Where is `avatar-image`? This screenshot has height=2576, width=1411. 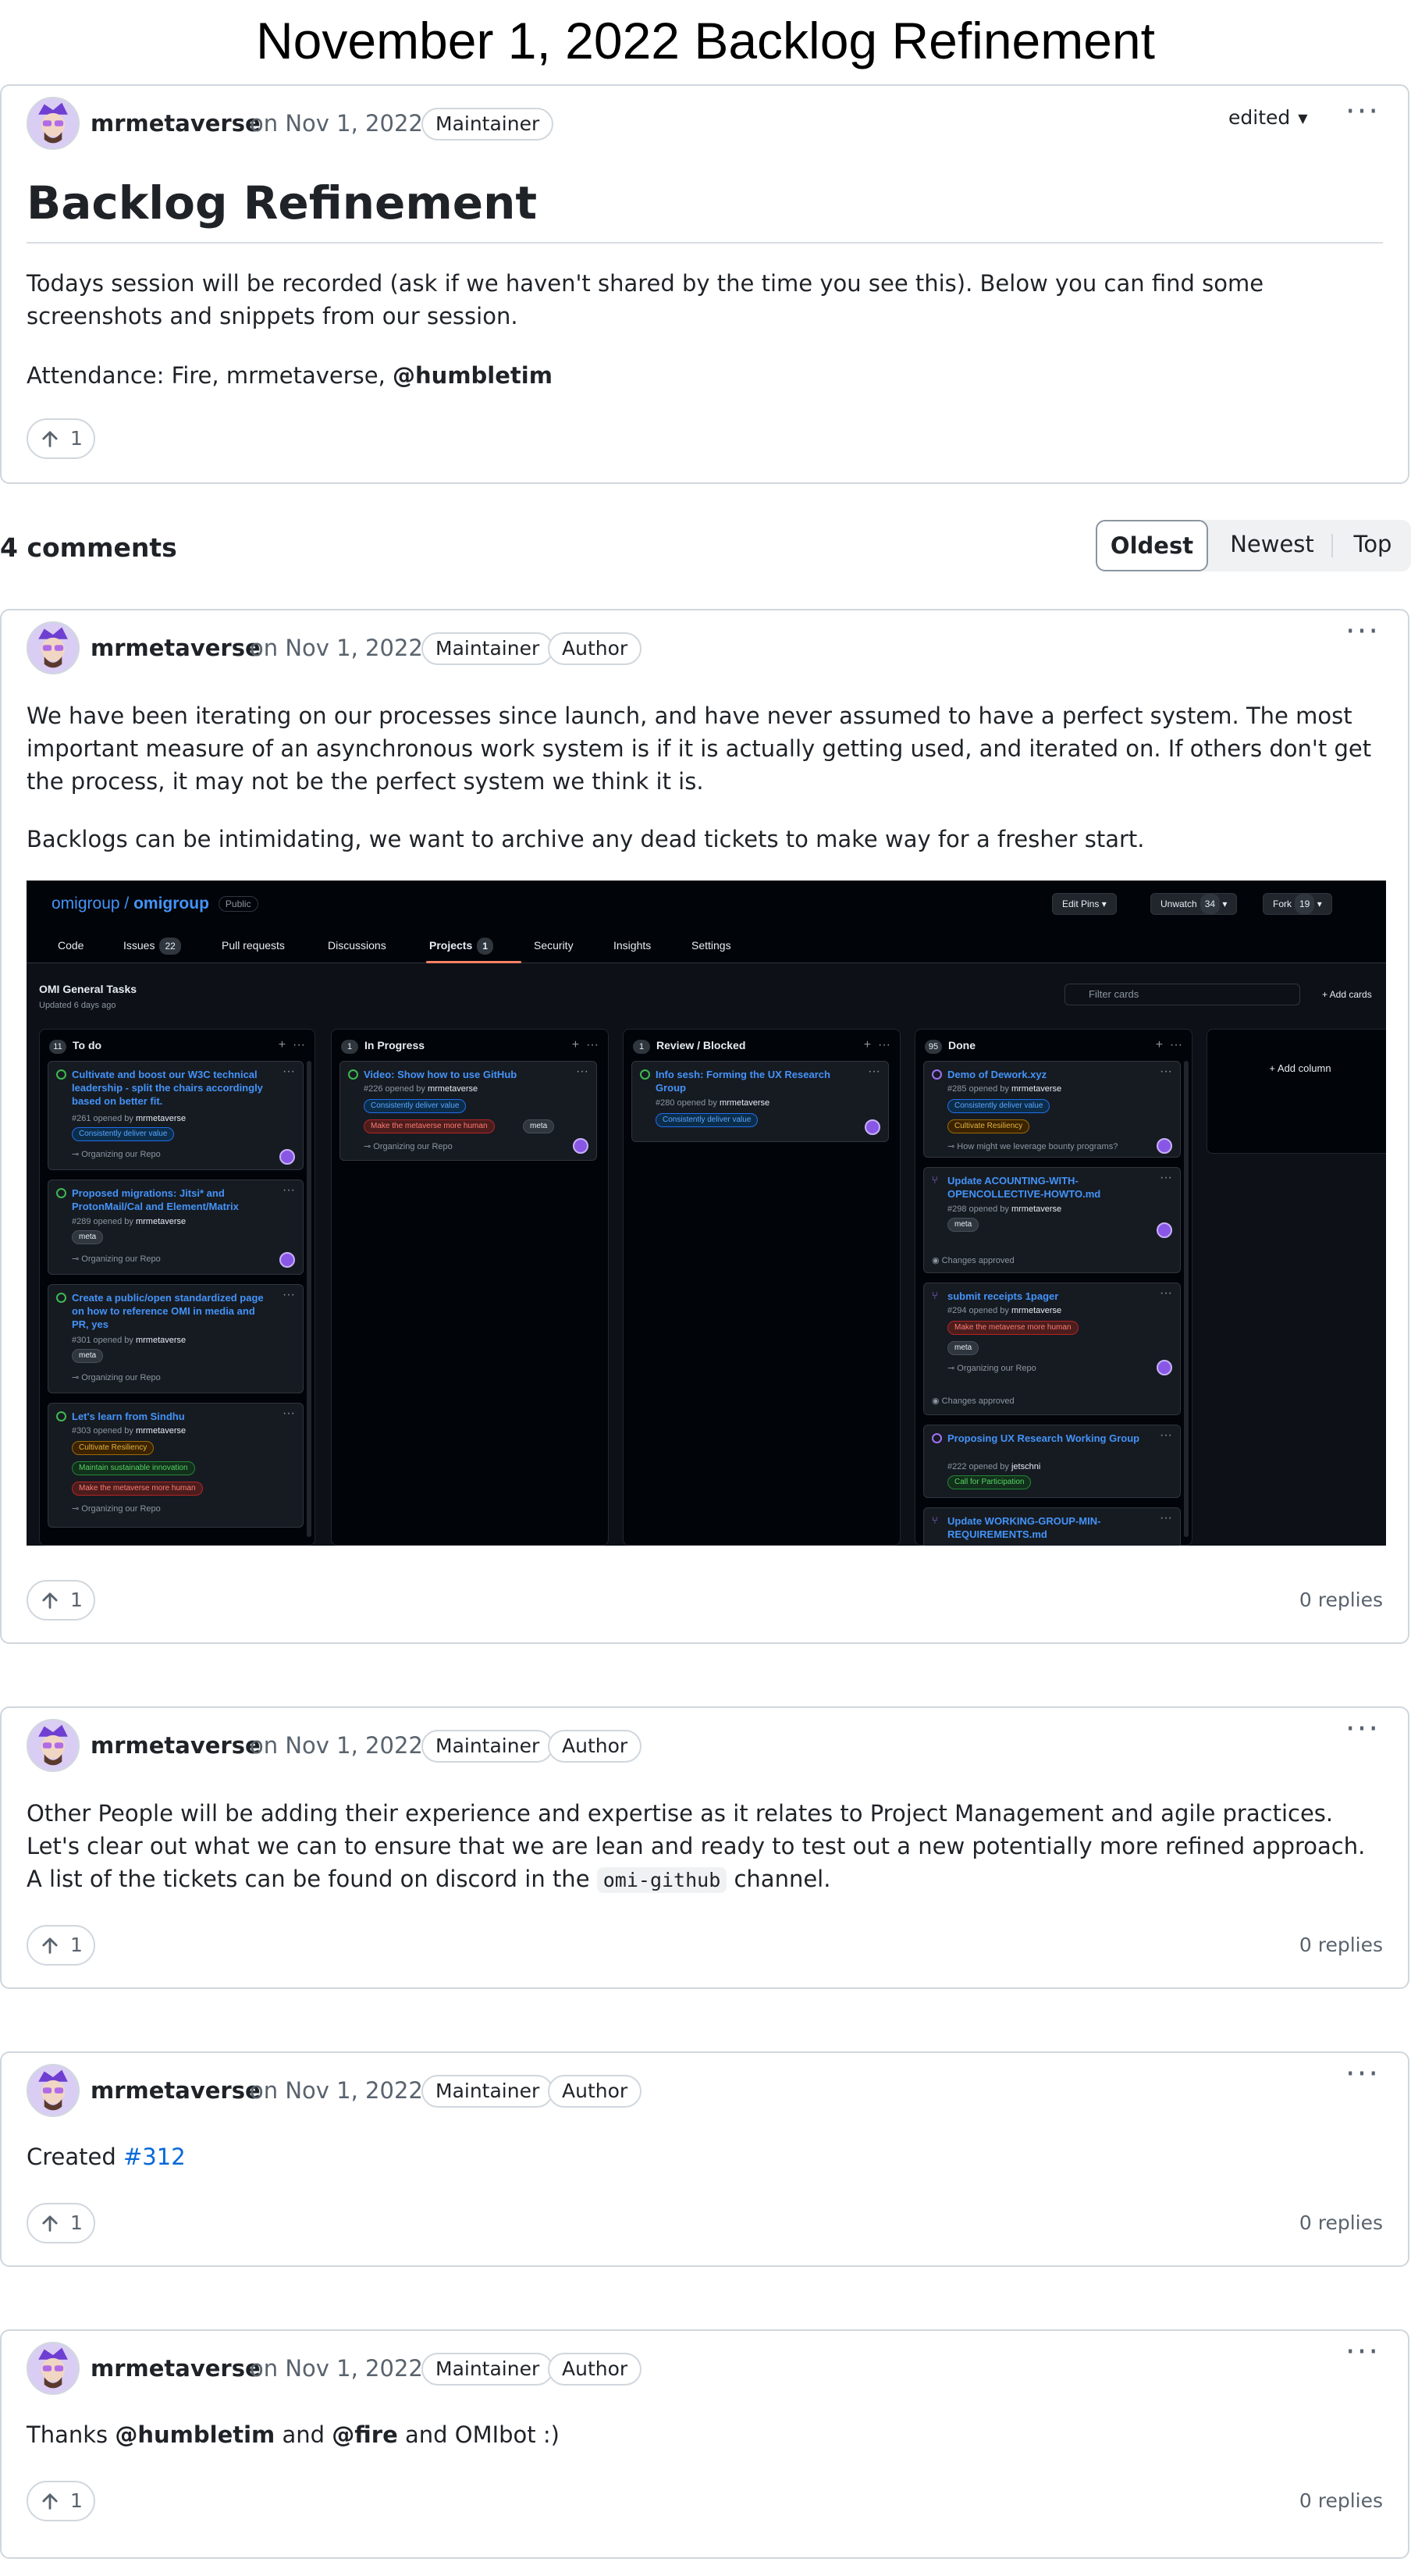 avatar-image is located at coordinates (53, 648).